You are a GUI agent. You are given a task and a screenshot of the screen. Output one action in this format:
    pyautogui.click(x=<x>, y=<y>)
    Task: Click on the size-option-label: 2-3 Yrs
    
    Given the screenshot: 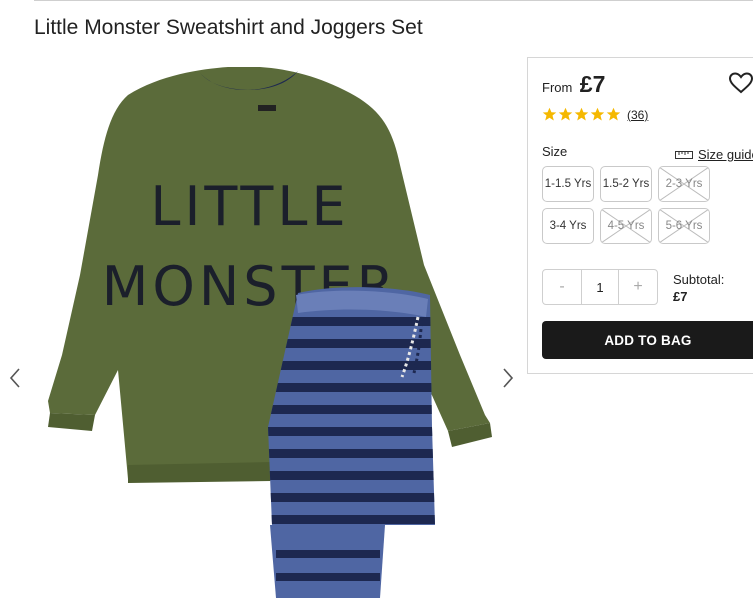 What is the action you would take?
    pyautogui.click(x=684, y=184)
    